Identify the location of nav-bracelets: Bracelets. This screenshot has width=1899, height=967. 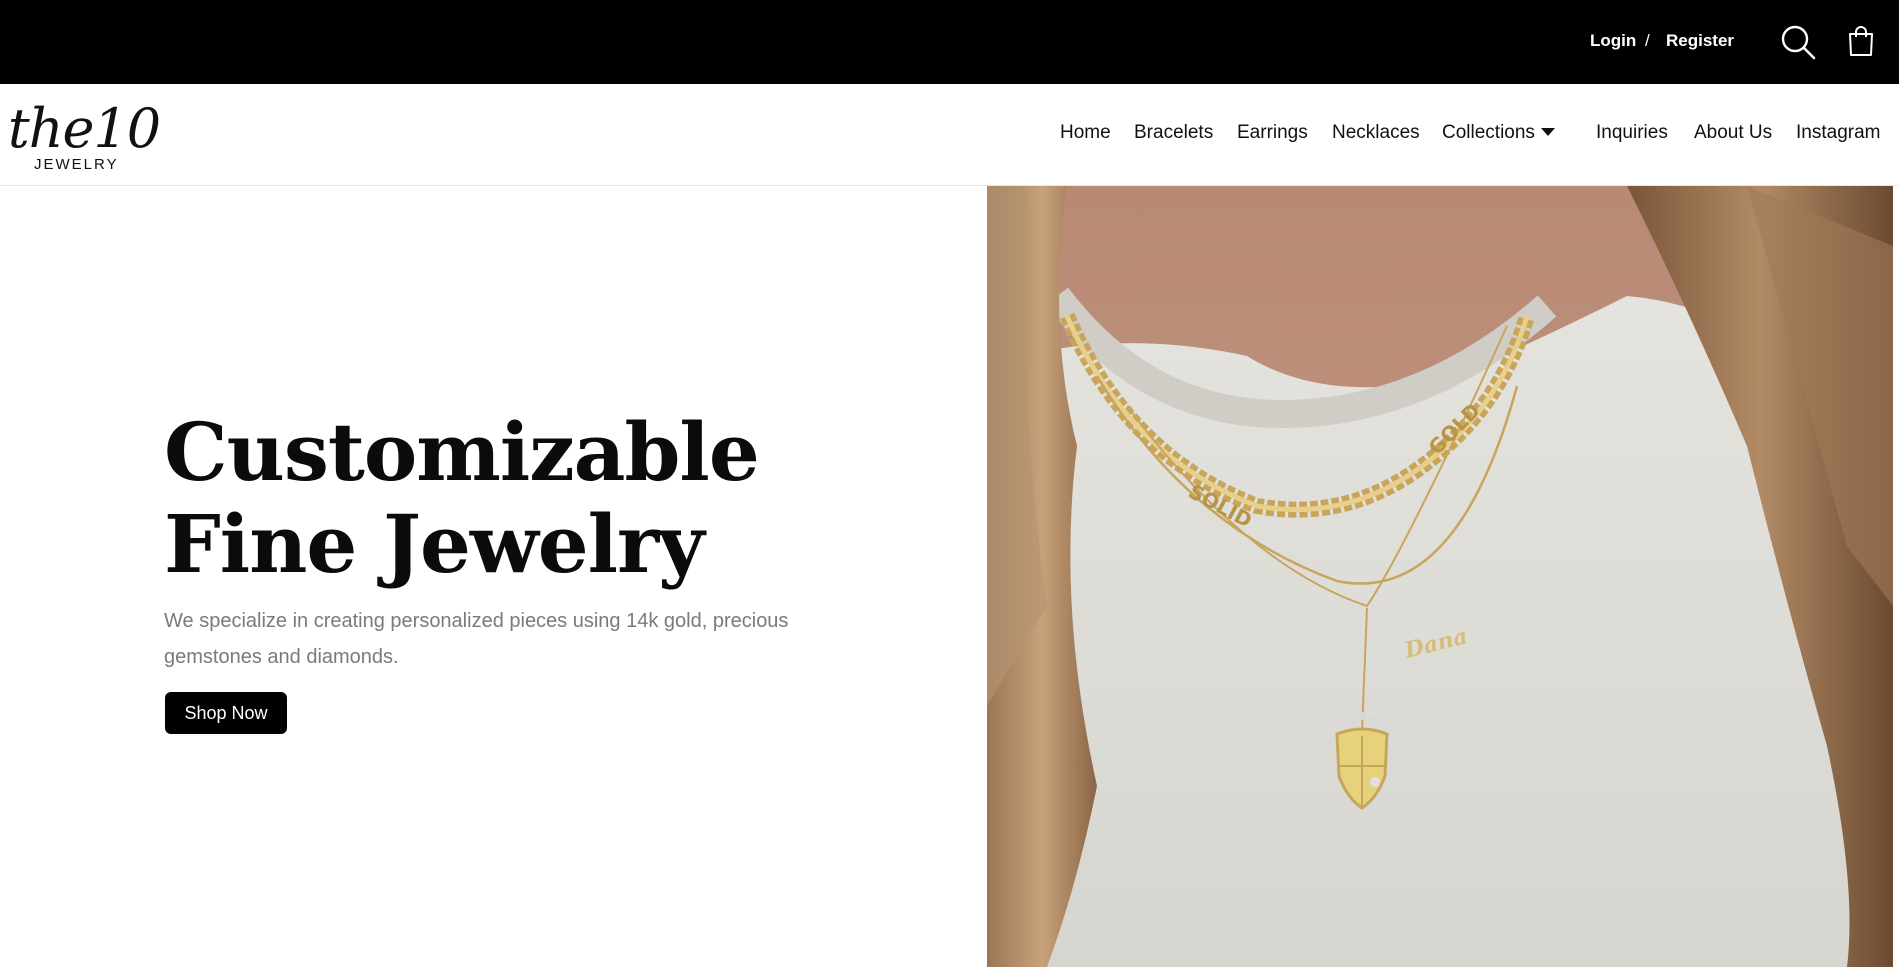
(1173, 133).